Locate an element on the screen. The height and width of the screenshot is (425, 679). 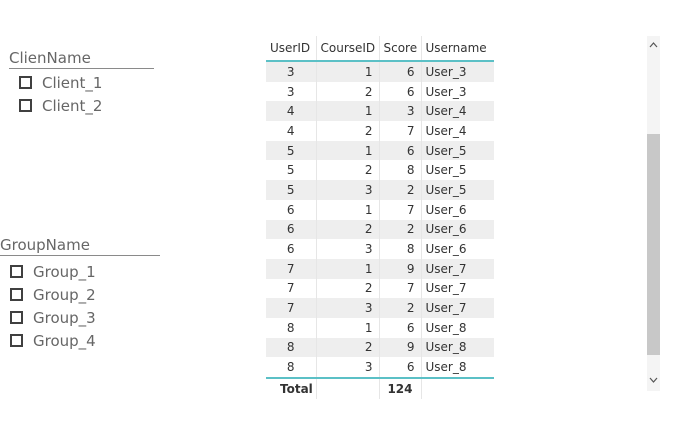
group-slicer-item-label: Group_4 is located at coordinates (64, 340).